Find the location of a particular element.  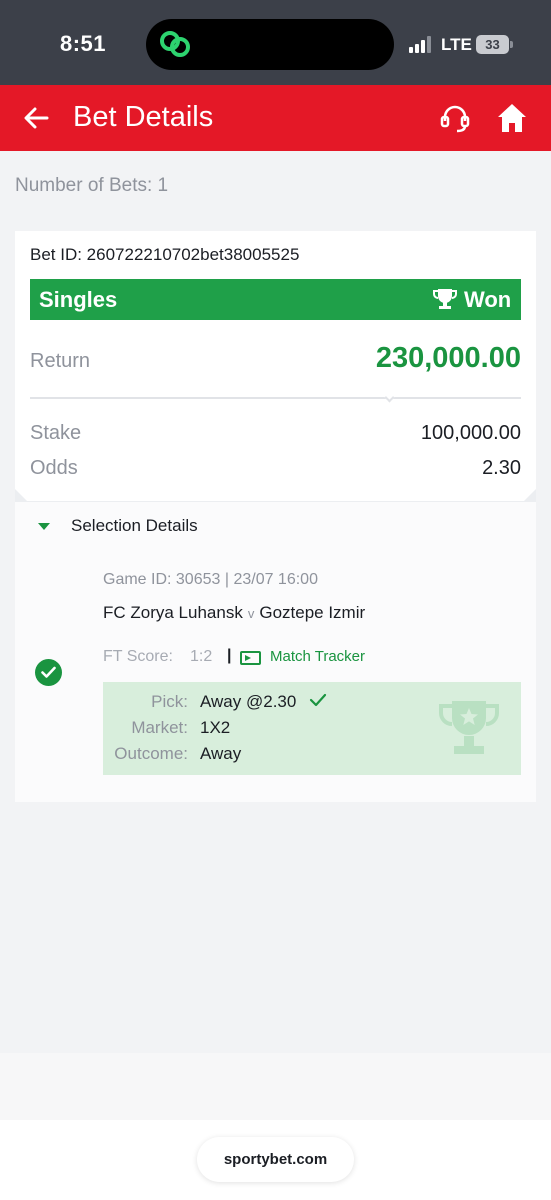

link-icon is located at coordinates (175, 44).